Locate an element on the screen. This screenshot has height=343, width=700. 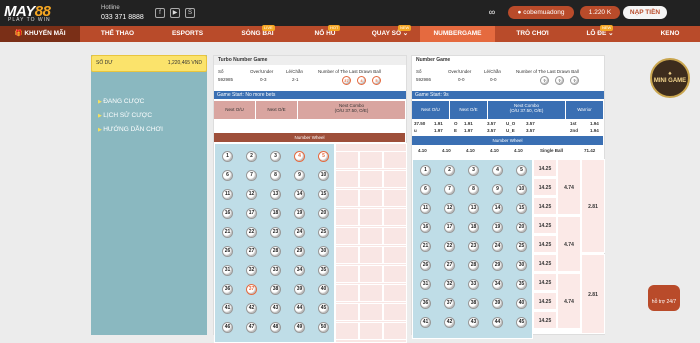
ball-42: 42 is located at coordinates (251, 308).